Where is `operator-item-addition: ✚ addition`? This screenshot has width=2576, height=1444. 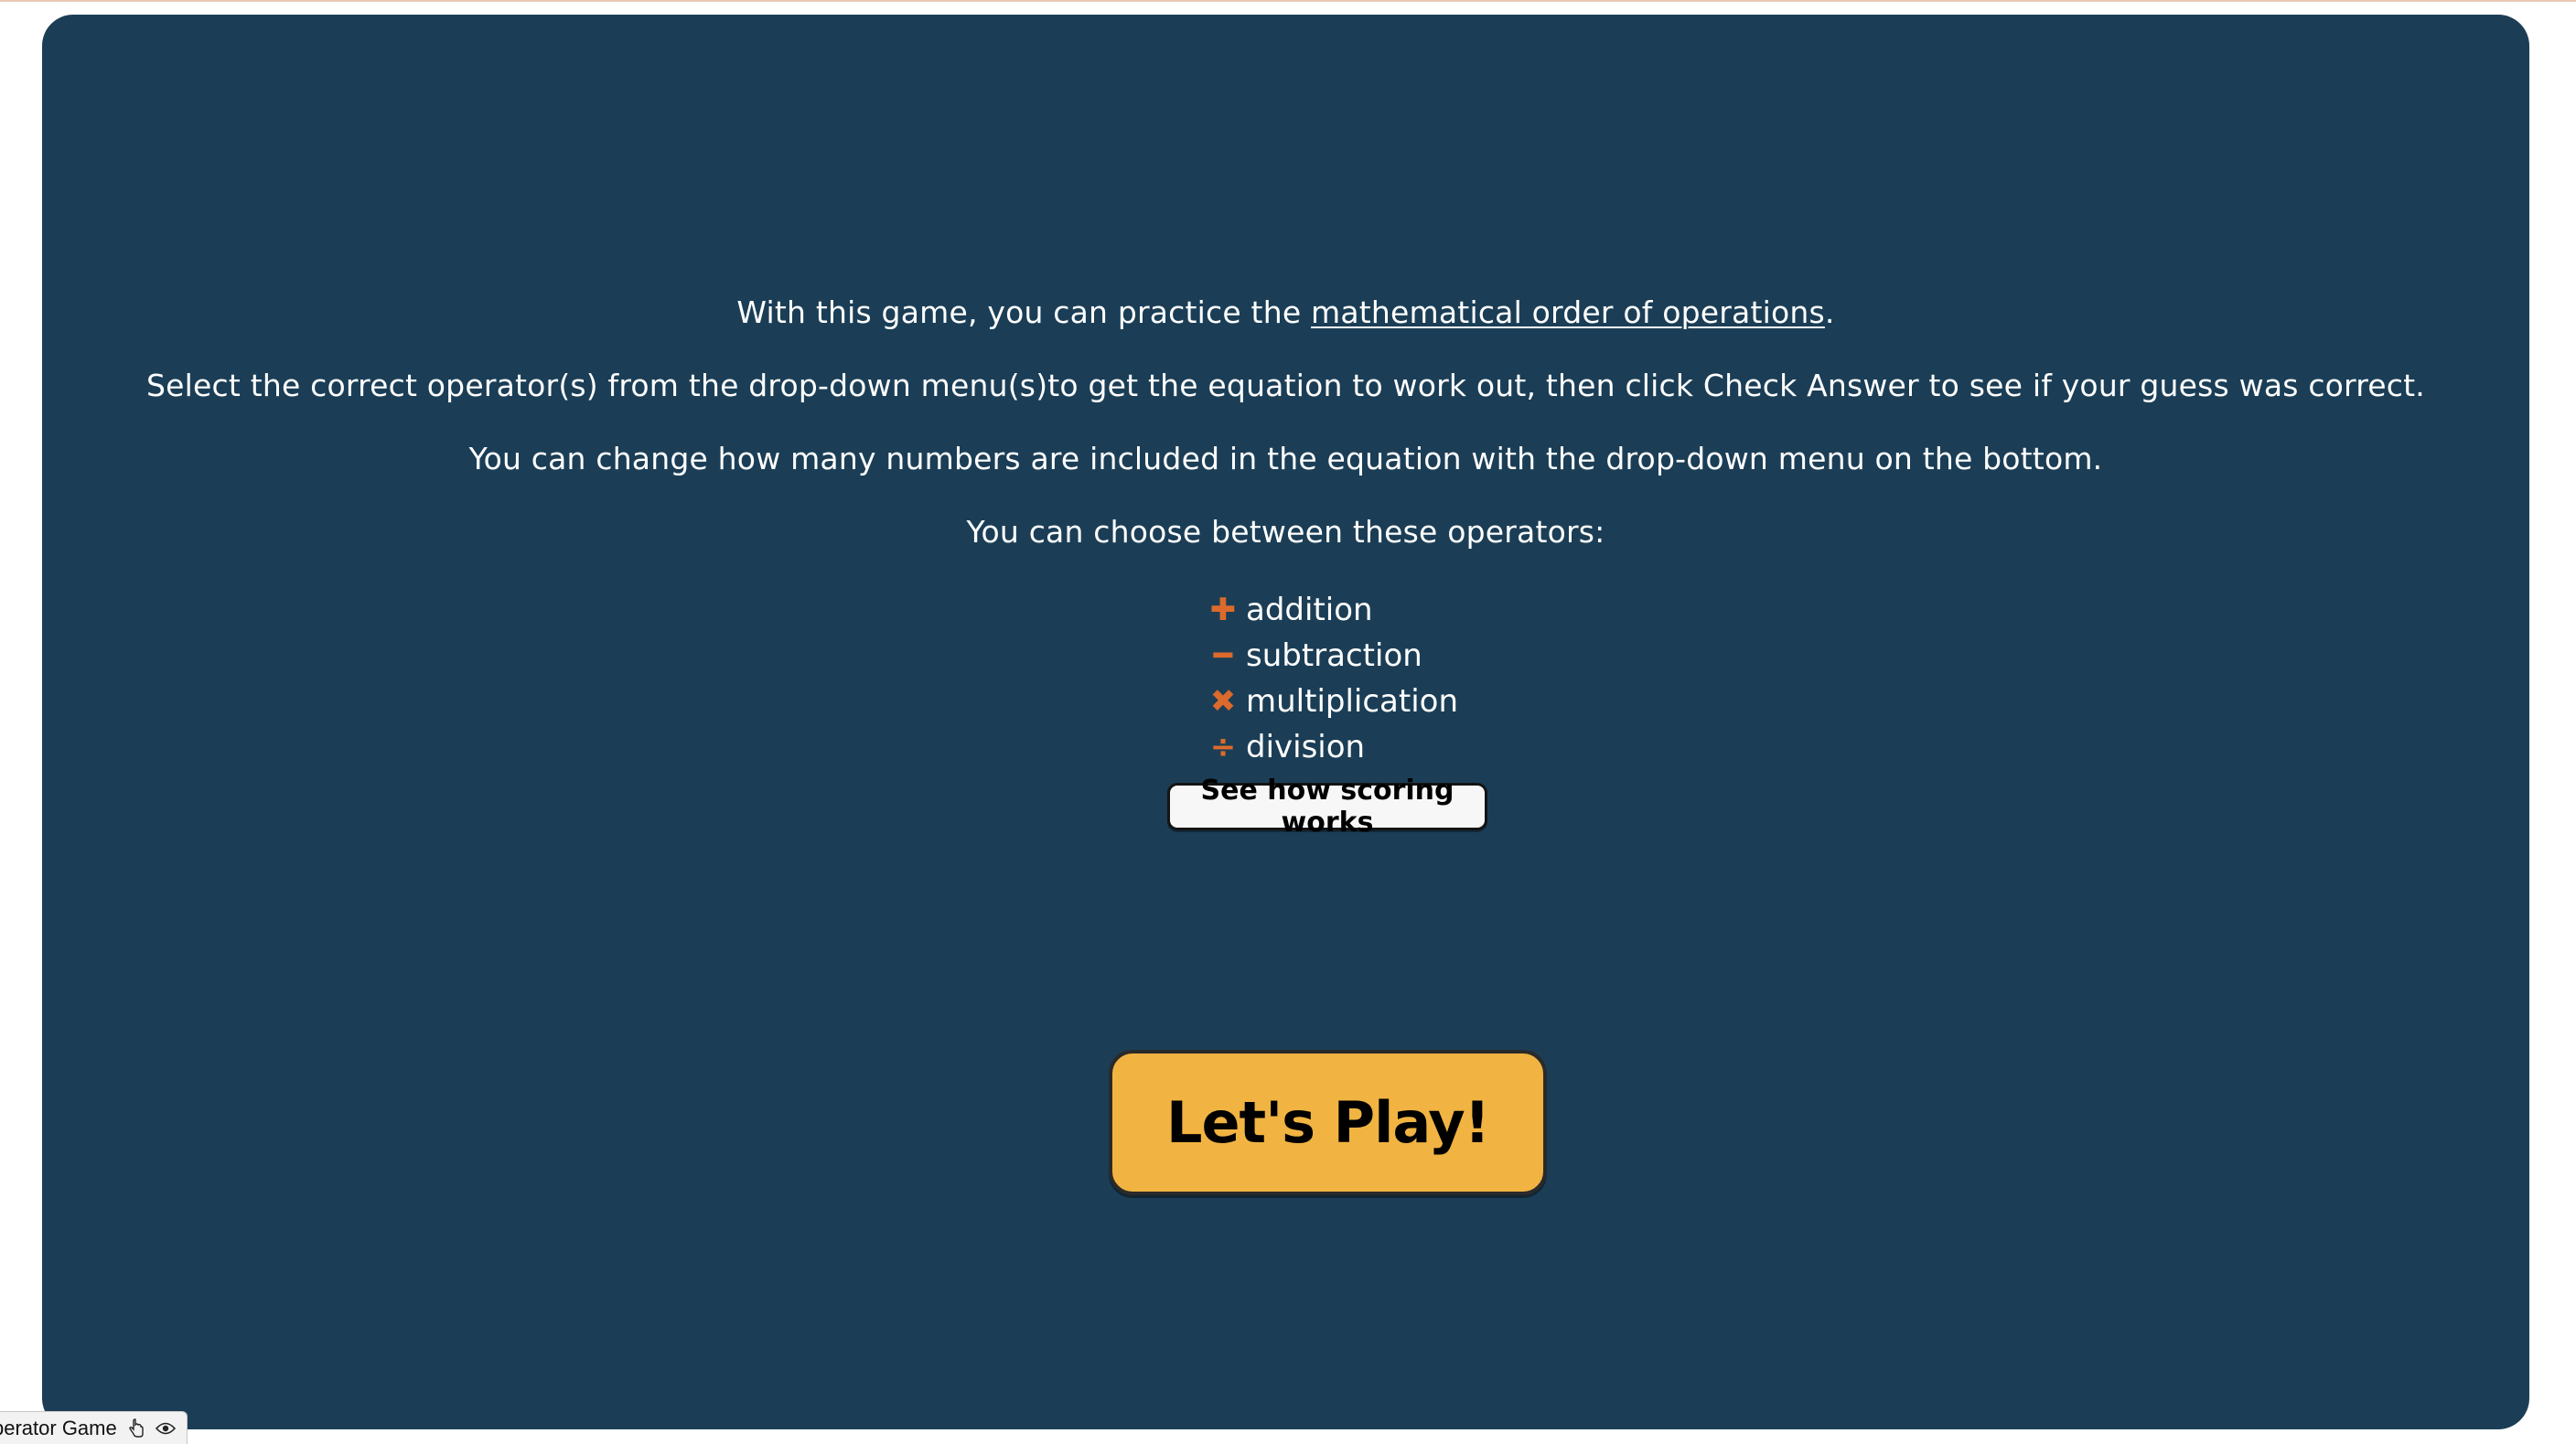 operator-item-addition: ✚ addition is located at coordinates (1333, 610).